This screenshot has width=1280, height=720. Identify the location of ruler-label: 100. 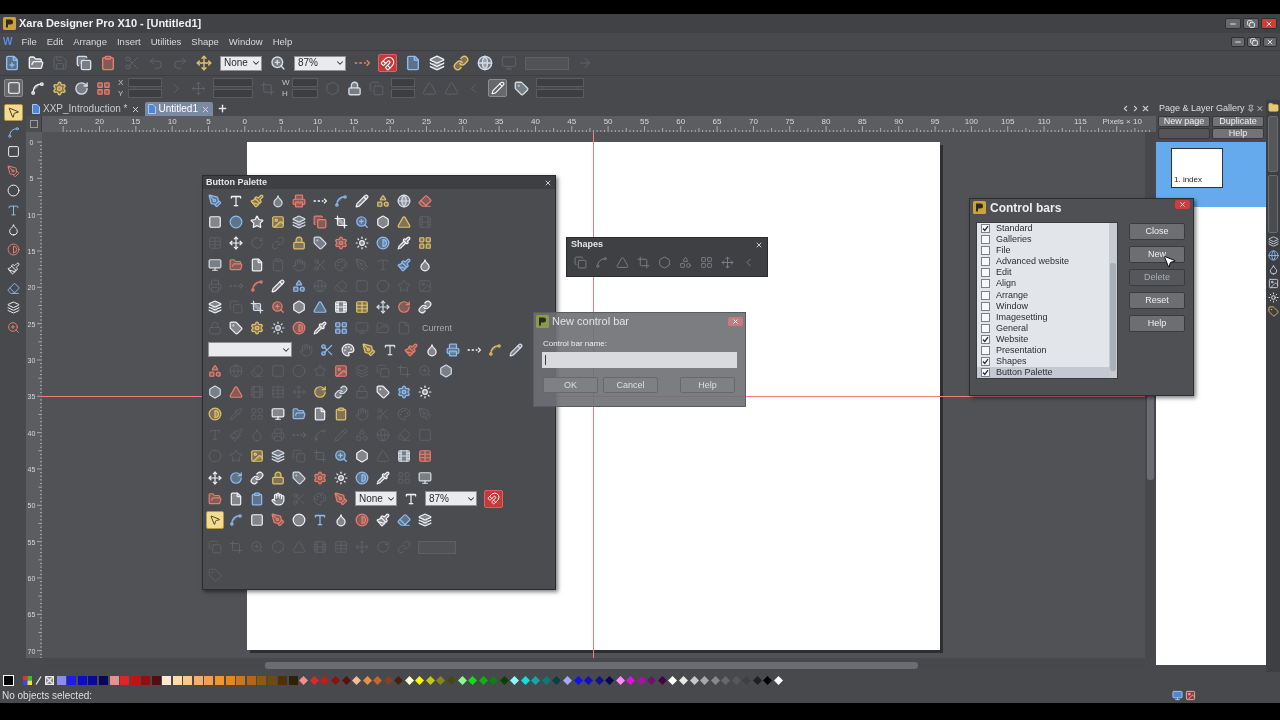
(971, 122).